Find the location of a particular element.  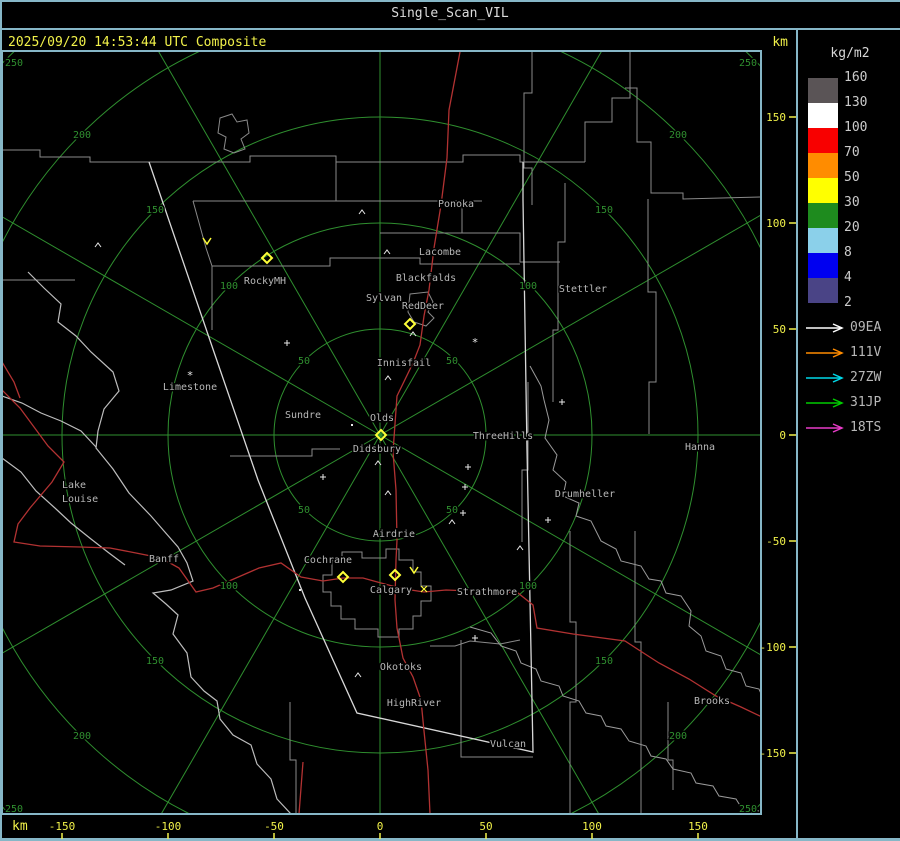

x-marker-icon is located at coordinates (424, 589).